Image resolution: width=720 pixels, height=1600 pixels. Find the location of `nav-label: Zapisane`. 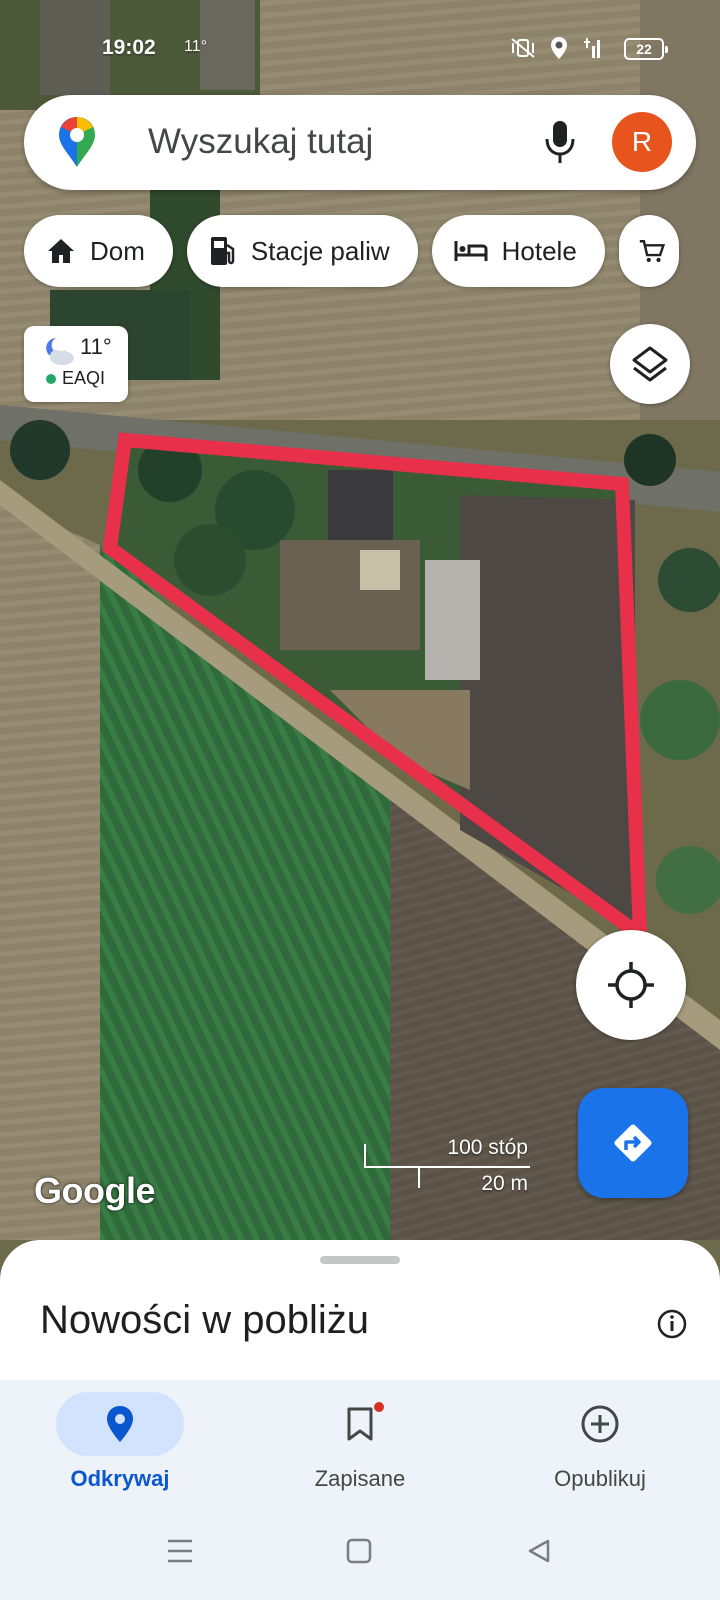

nav-label: Zapisane is located at coordinates (360, 1478).